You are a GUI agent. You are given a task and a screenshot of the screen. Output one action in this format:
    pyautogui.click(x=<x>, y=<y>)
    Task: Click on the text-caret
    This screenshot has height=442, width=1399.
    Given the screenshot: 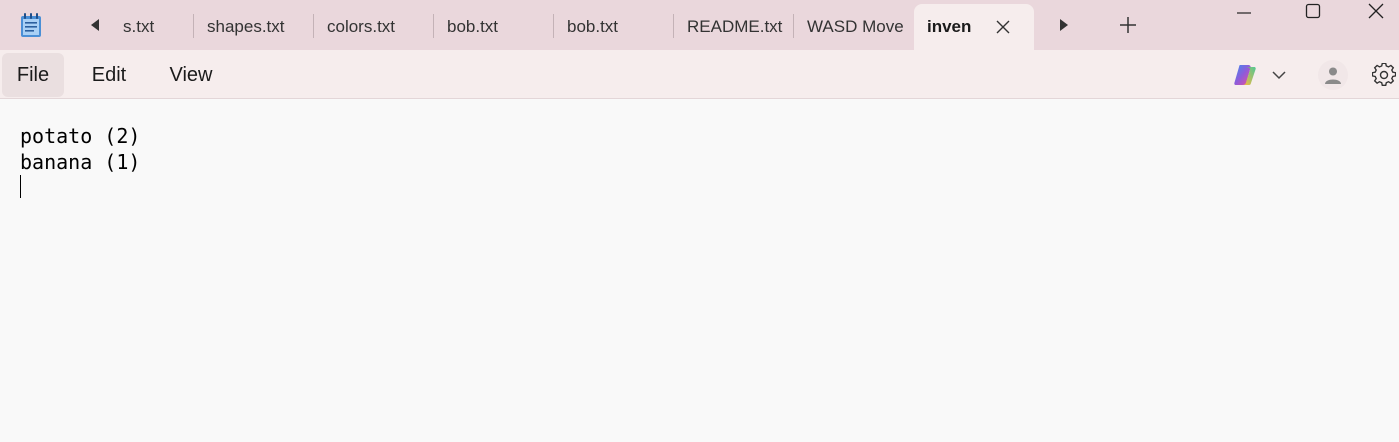 What is the action you would take?
    pyautogui.click(x=20, y=186)
    